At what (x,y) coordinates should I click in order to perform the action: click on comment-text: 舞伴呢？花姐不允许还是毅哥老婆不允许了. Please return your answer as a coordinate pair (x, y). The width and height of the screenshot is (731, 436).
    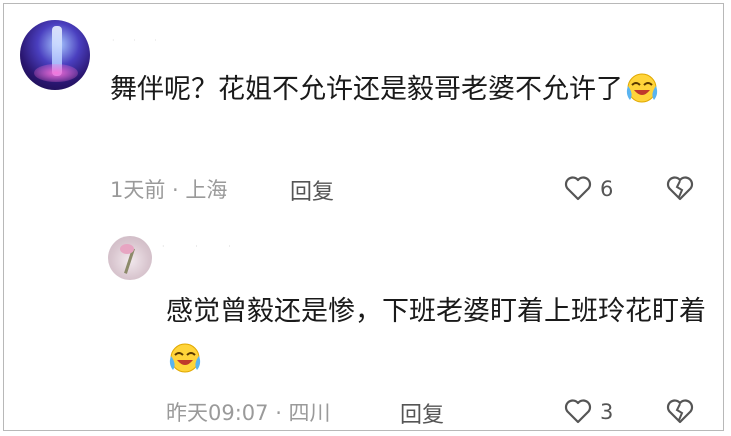
    Looking at the image, I should click on (402, 90).